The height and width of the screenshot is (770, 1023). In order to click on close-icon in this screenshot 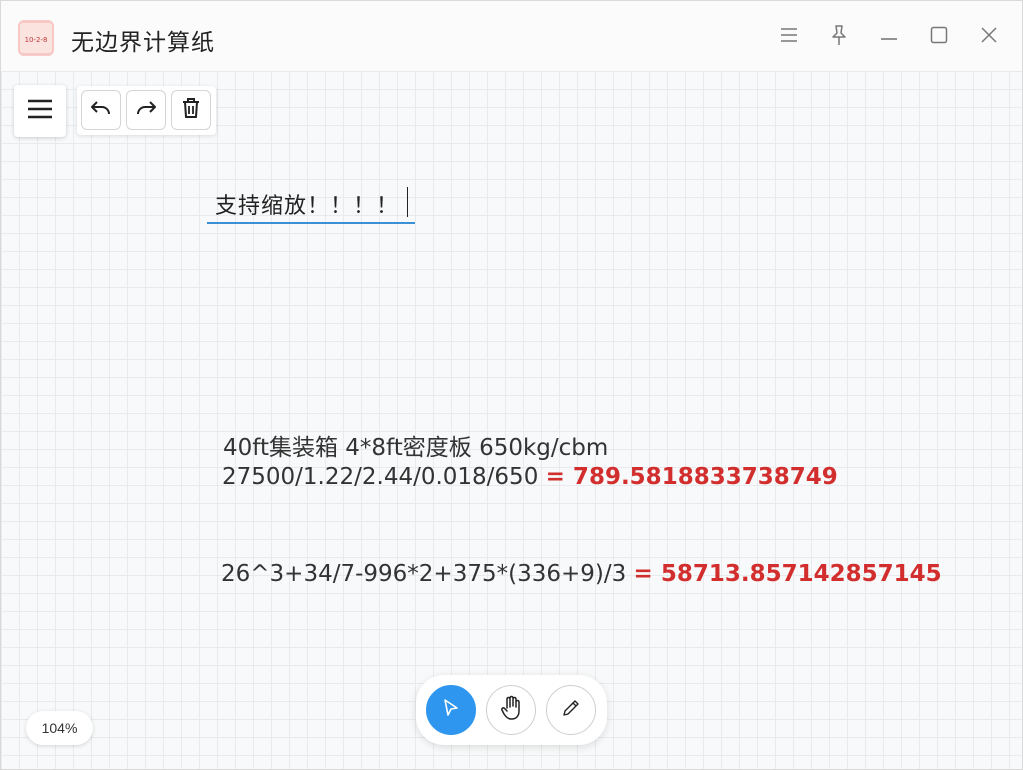, I will do `click(989, 37)`.